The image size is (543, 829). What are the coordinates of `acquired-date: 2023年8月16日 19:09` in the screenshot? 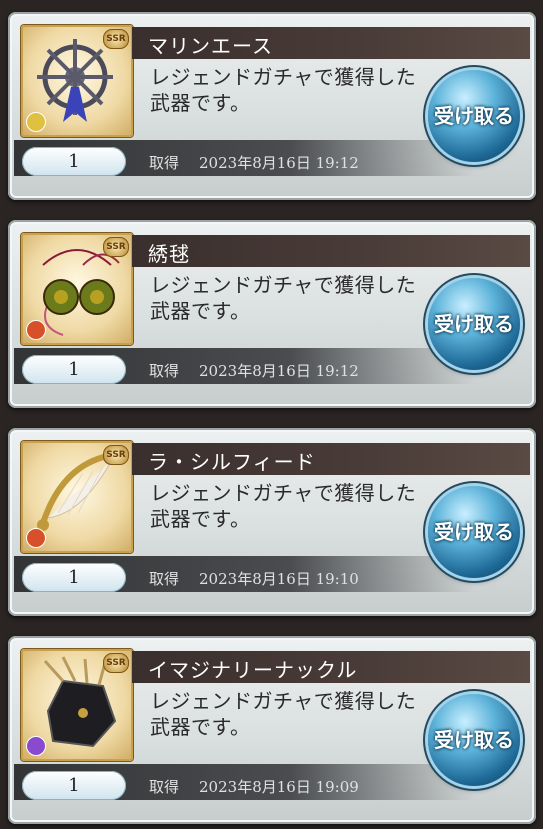 It's located at (279, 787).